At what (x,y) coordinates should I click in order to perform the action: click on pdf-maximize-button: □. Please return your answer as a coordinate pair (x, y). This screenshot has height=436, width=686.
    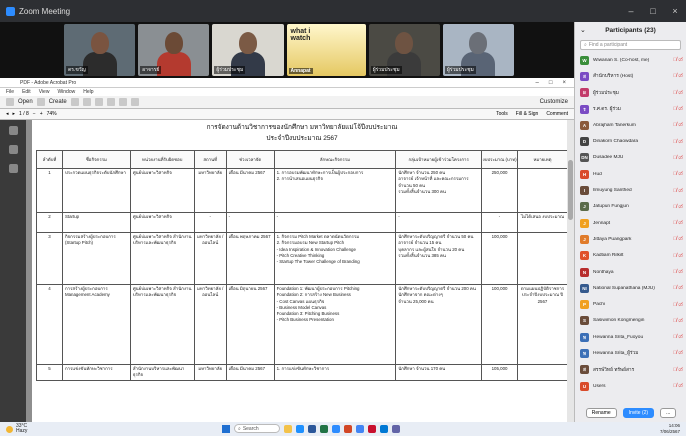
    Looking at the image, I should click on (551, 83).